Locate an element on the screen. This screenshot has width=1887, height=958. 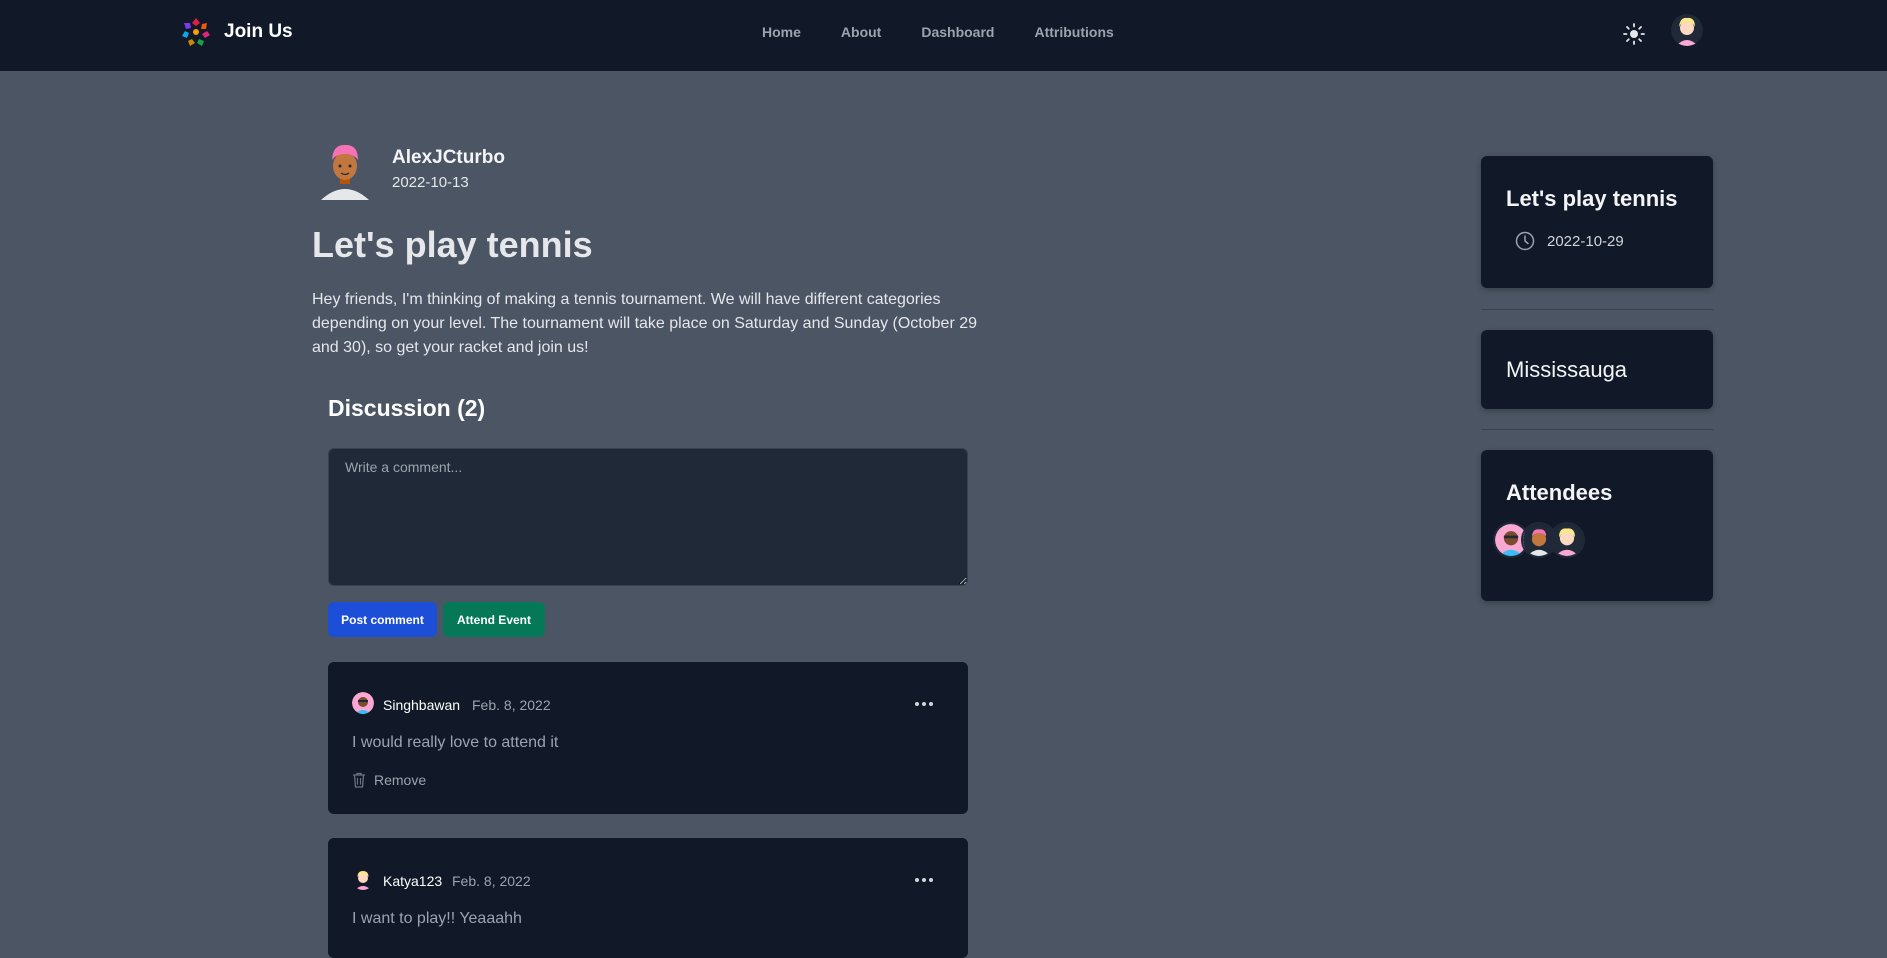
author-avatar is located at coordinates (345, 169).